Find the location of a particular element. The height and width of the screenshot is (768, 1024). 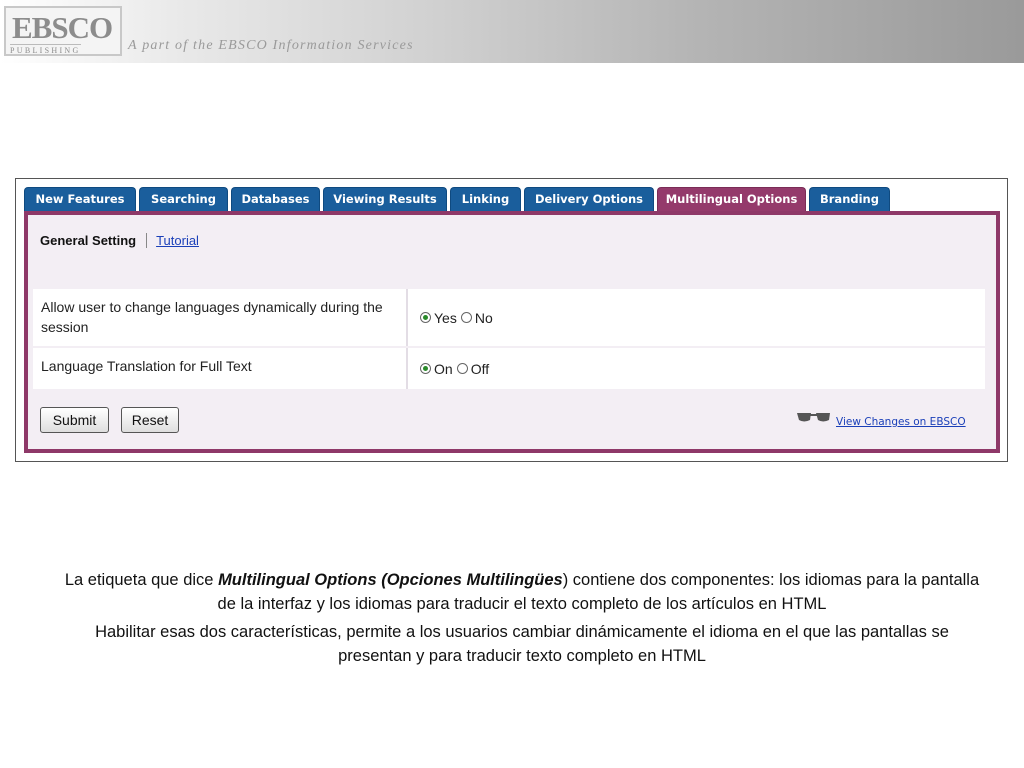

tab-linking: Linking is located at coordinates (485, 199).